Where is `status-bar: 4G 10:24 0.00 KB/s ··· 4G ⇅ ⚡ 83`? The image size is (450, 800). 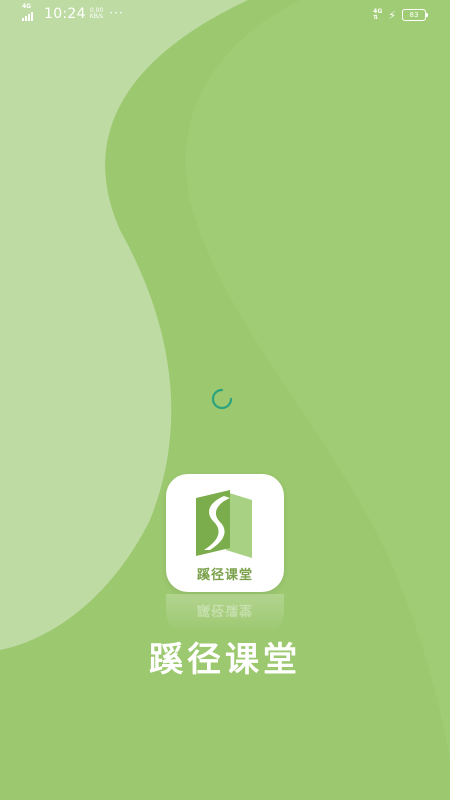 status-bar: 4G 10:24 0.00 KB/s ··· 4G ⇅ ⚡ 83 is located at coordinates (225, 16).